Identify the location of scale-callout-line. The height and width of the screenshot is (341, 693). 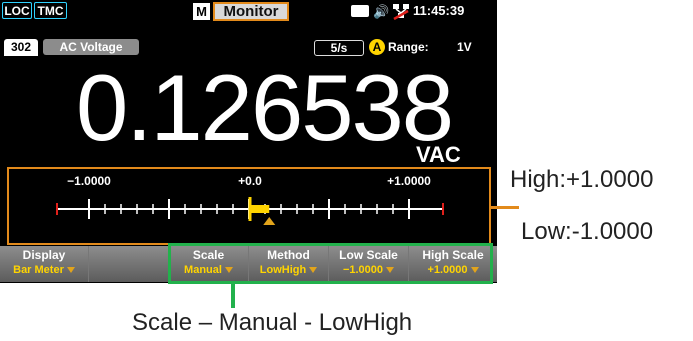
(233, 296).